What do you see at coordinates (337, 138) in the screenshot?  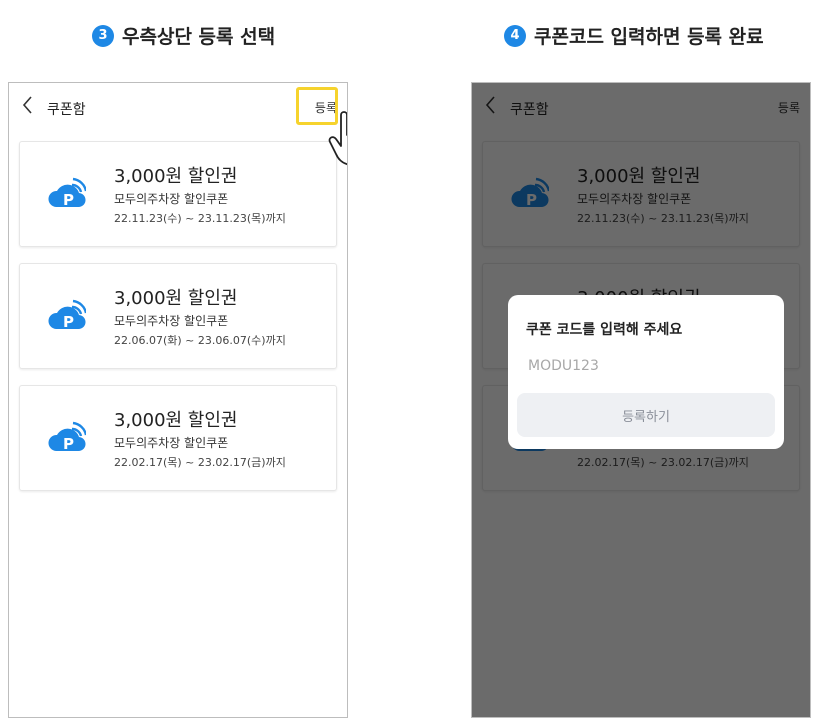 I see `pointing-hand-icon` at bounding box center [337, 138].